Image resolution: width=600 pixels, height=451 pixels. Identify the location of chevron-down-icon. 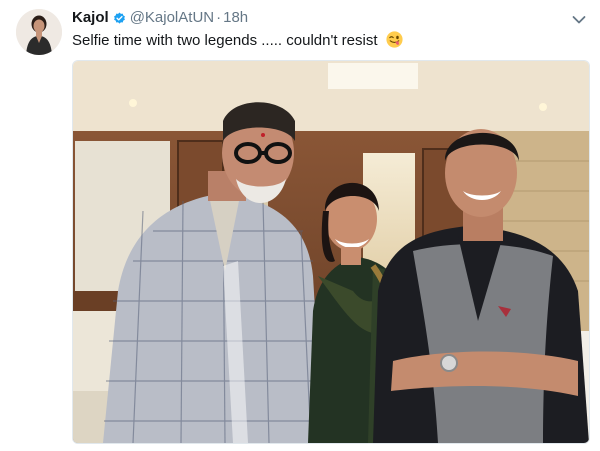
(579, 18).